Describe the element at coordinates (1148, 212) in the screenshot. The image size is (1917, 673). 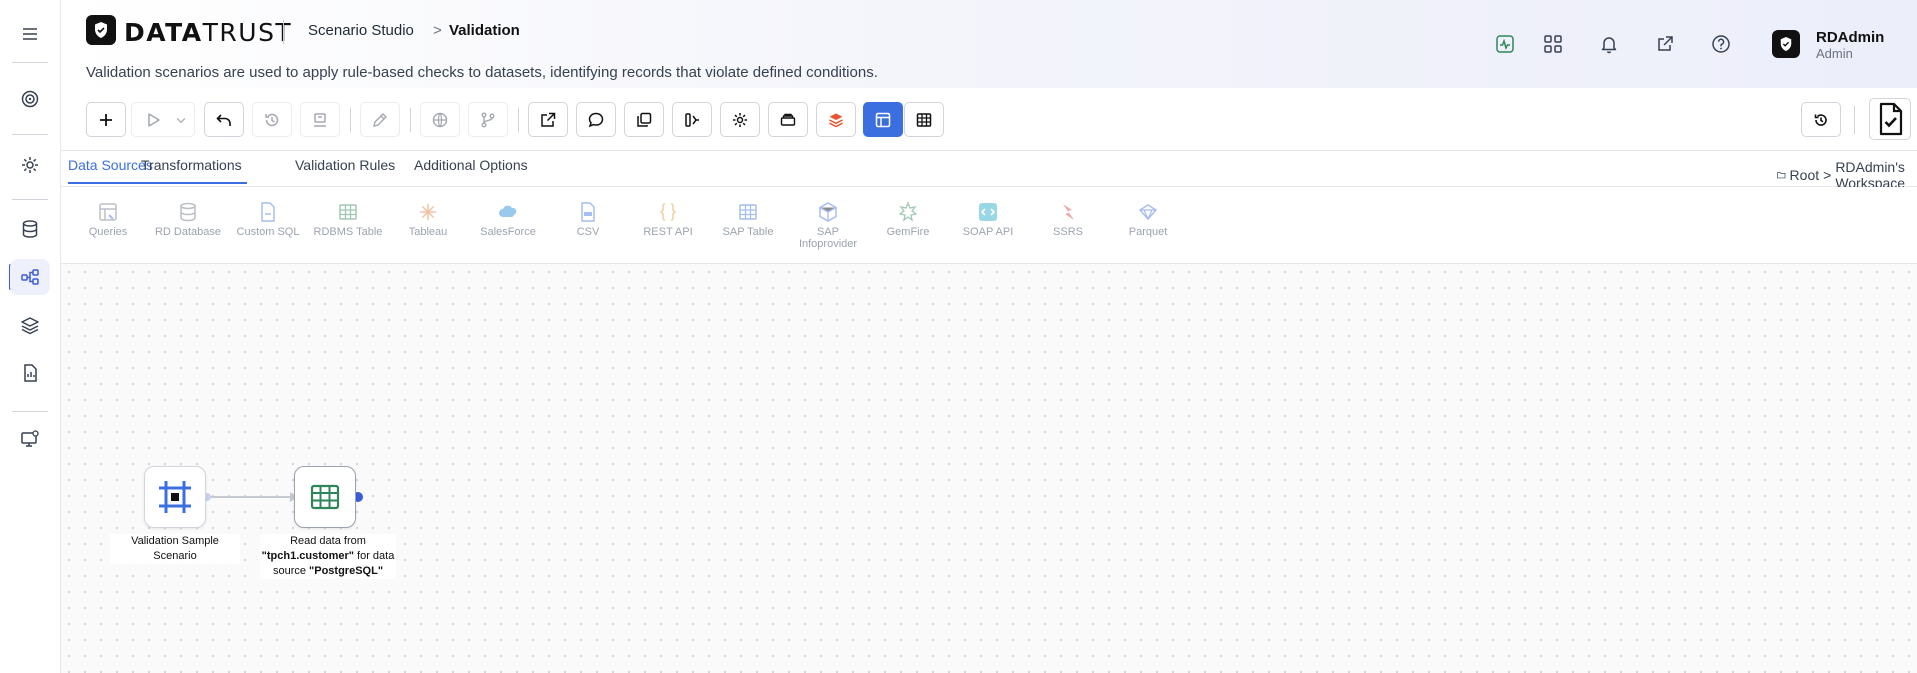
I see `parquet-icon` at that location.